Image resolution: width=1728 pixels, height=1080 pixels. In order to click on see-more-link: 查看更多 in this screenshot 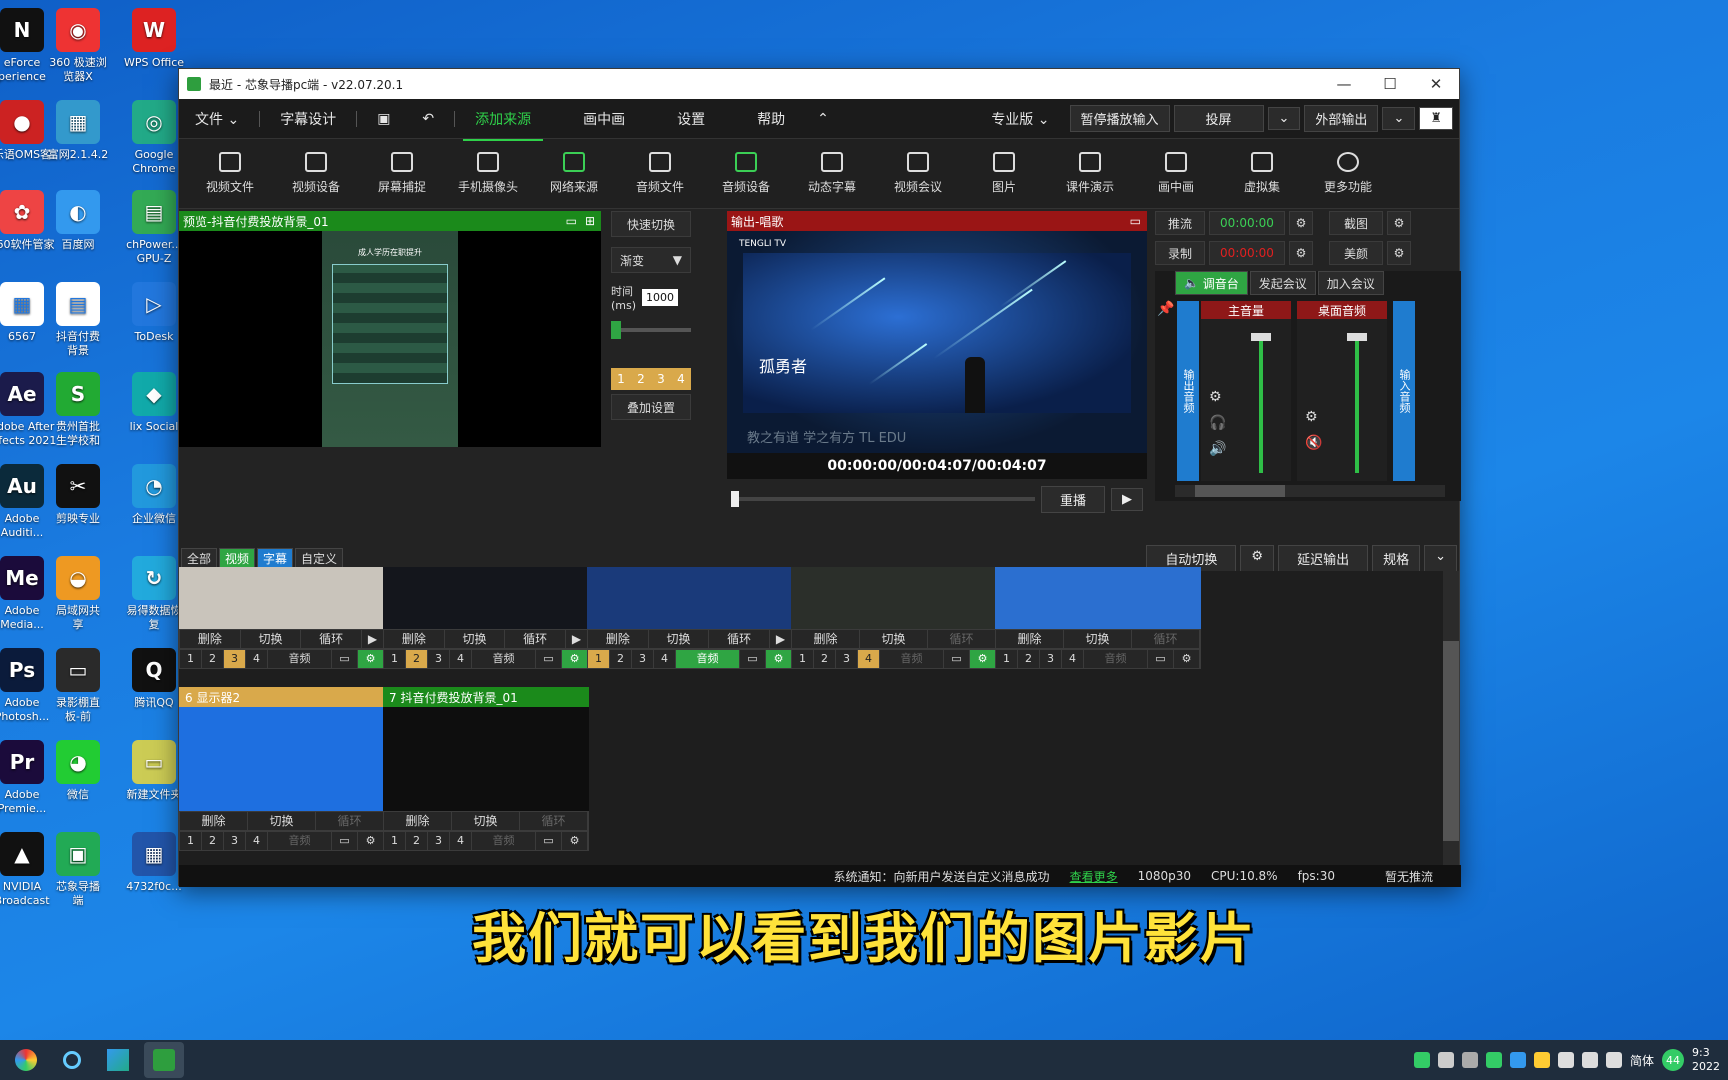, I will do `click(1094, 876)`.